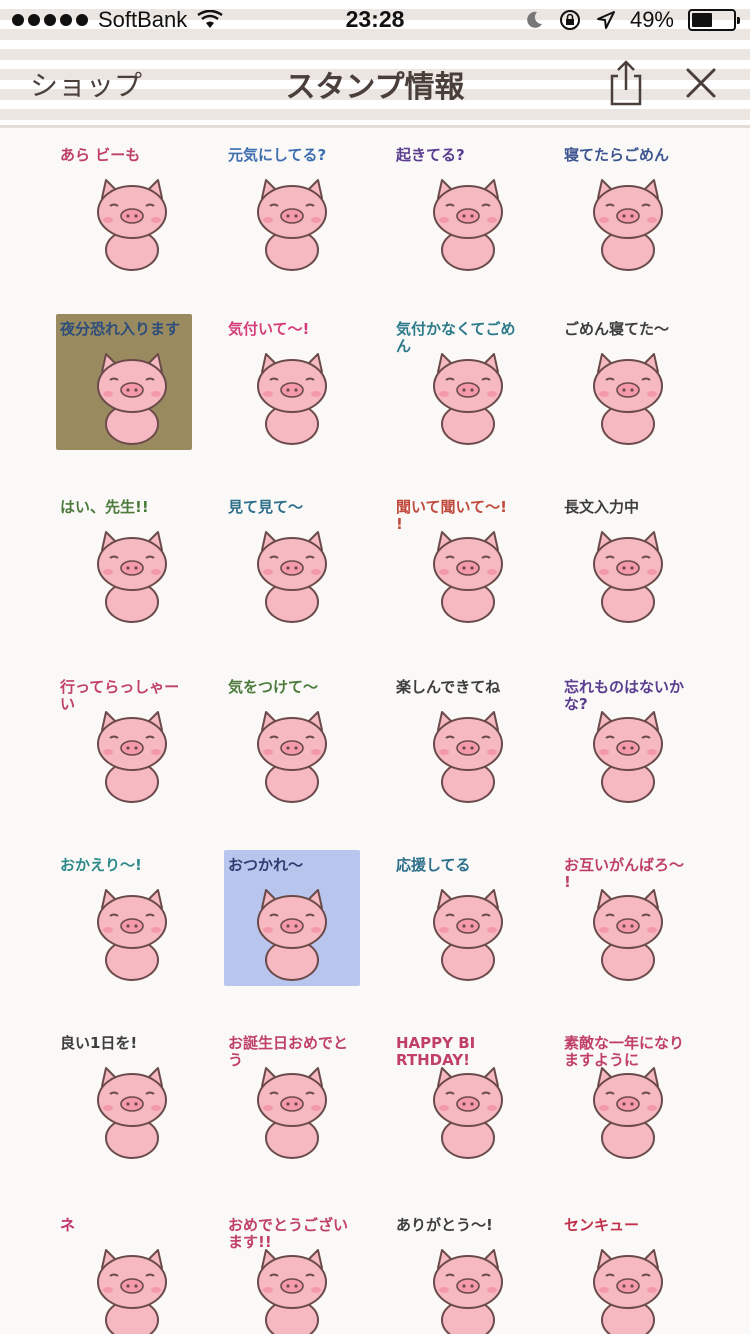  I want to click on sticker-item: HAPPY BI RTHDAY!, so click(460, 1096).